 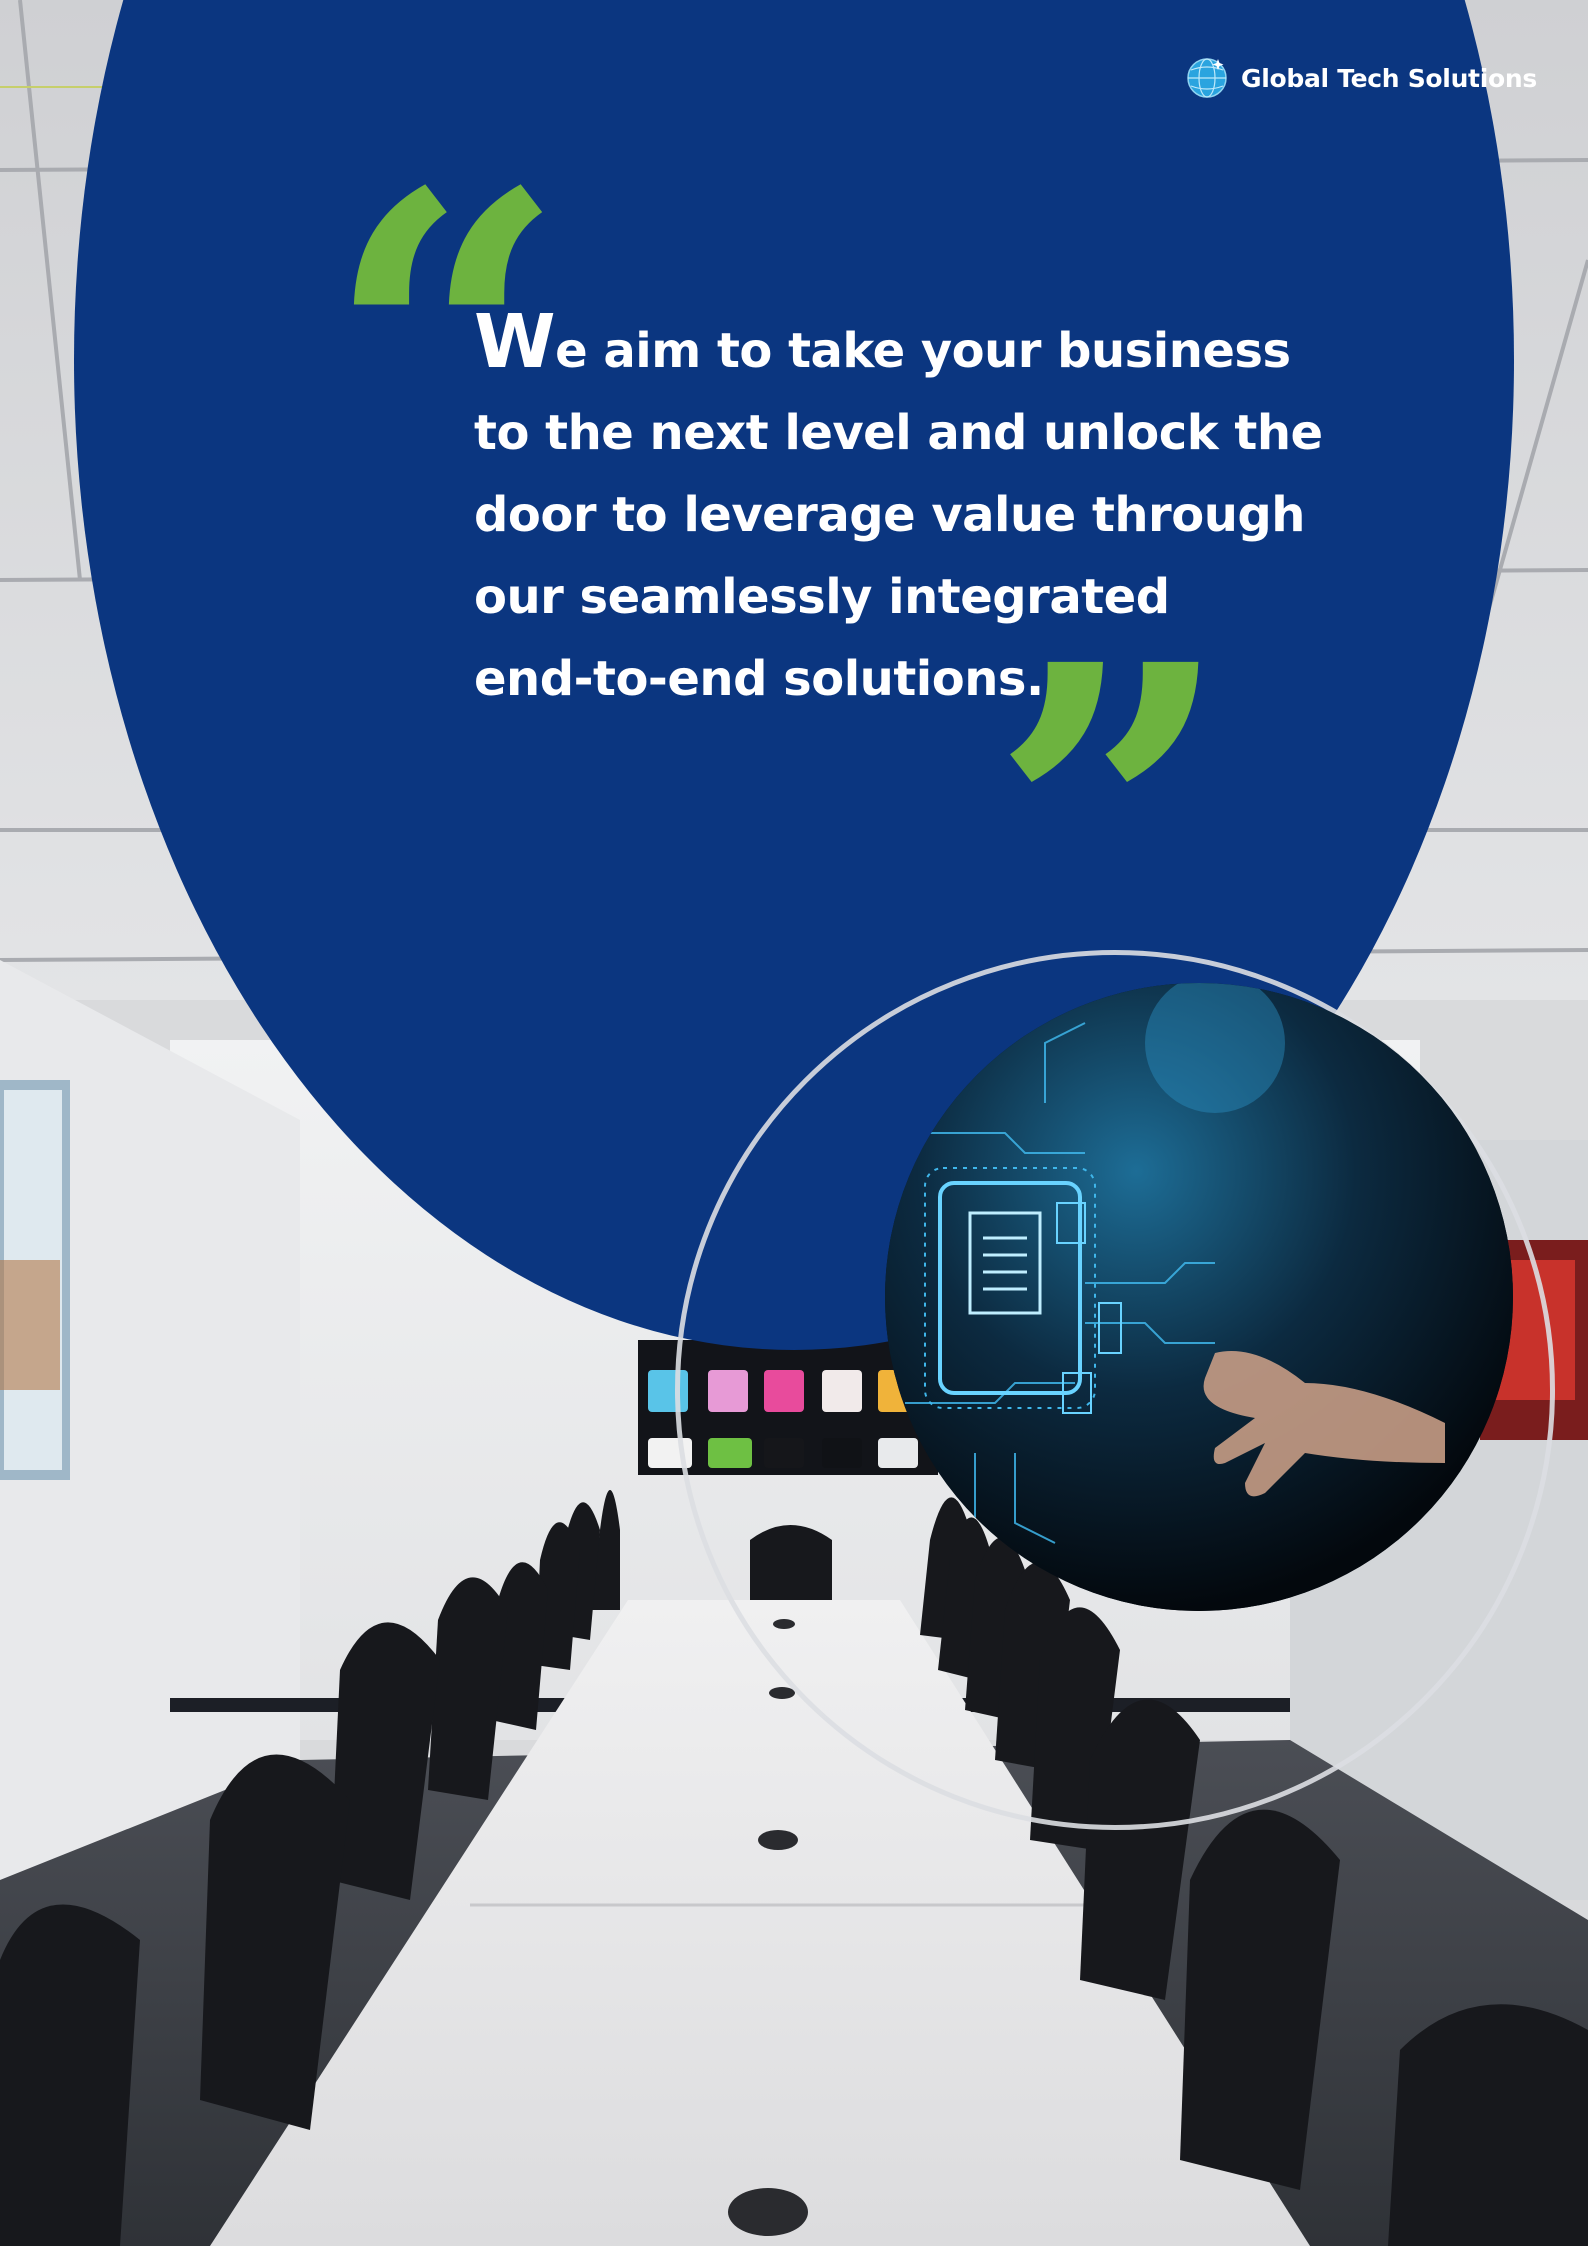 I want to click on brand-logo: Global Tech Solutions, so click(x=1361, y=78).